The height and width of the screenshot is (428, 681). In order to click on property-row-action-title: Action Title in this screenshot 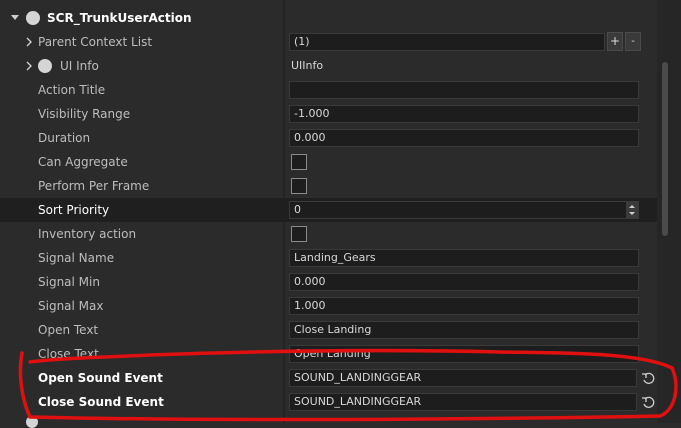, I will do `click(328, 90)`.